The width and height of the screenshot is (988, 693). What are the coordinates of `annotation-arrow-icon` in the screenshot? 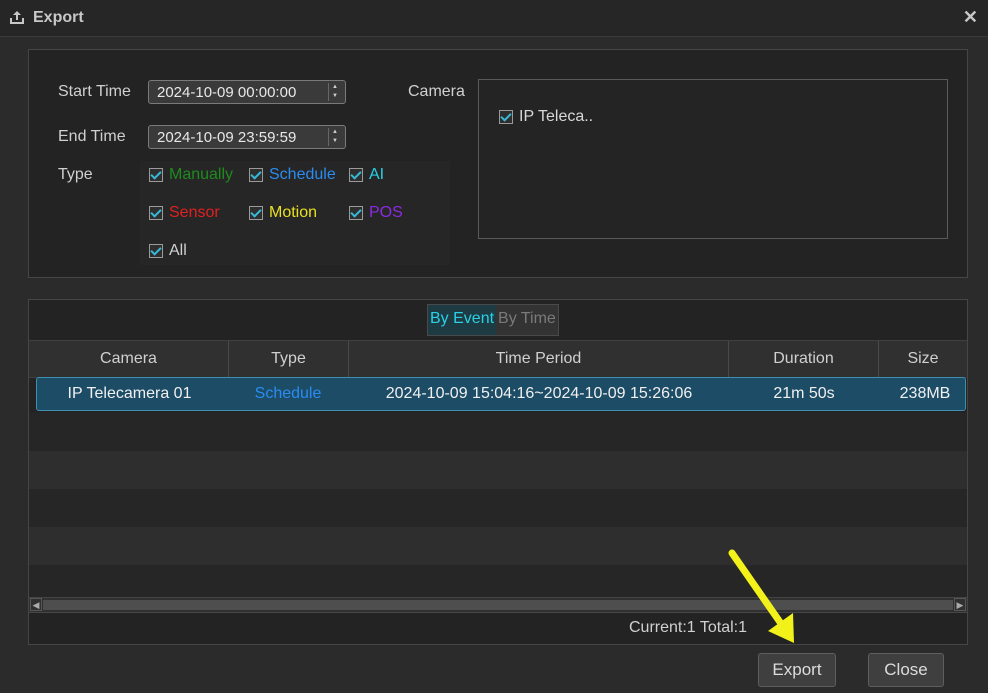 It's located at (761, 596).